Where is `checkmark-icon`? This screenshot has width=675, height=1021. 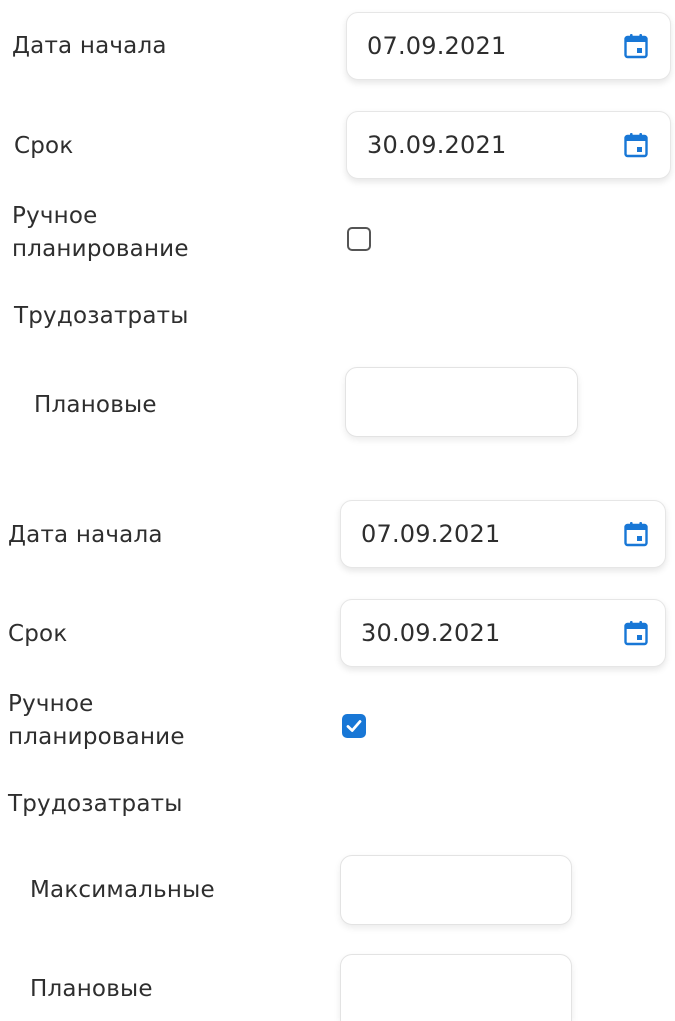 checkmark-icon is located at coordinates (354, 726).